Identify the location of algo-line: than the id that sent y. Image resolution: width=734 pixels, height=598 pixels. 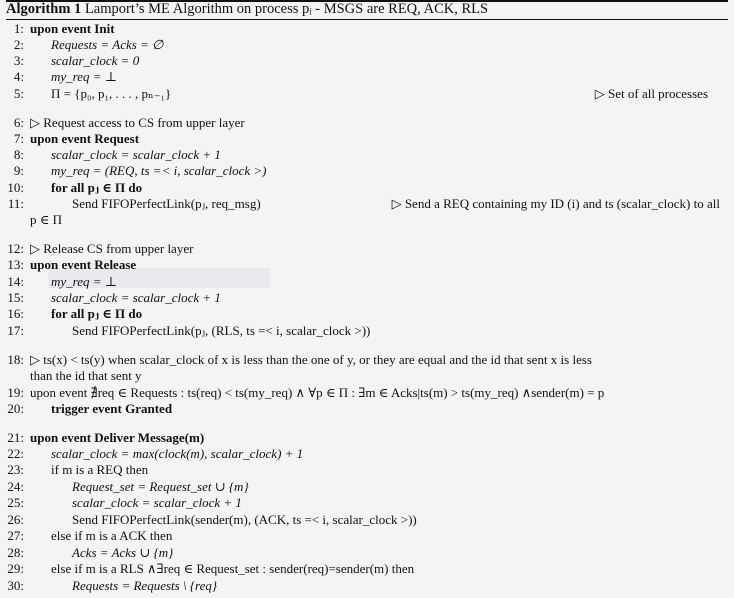
(86, 375).